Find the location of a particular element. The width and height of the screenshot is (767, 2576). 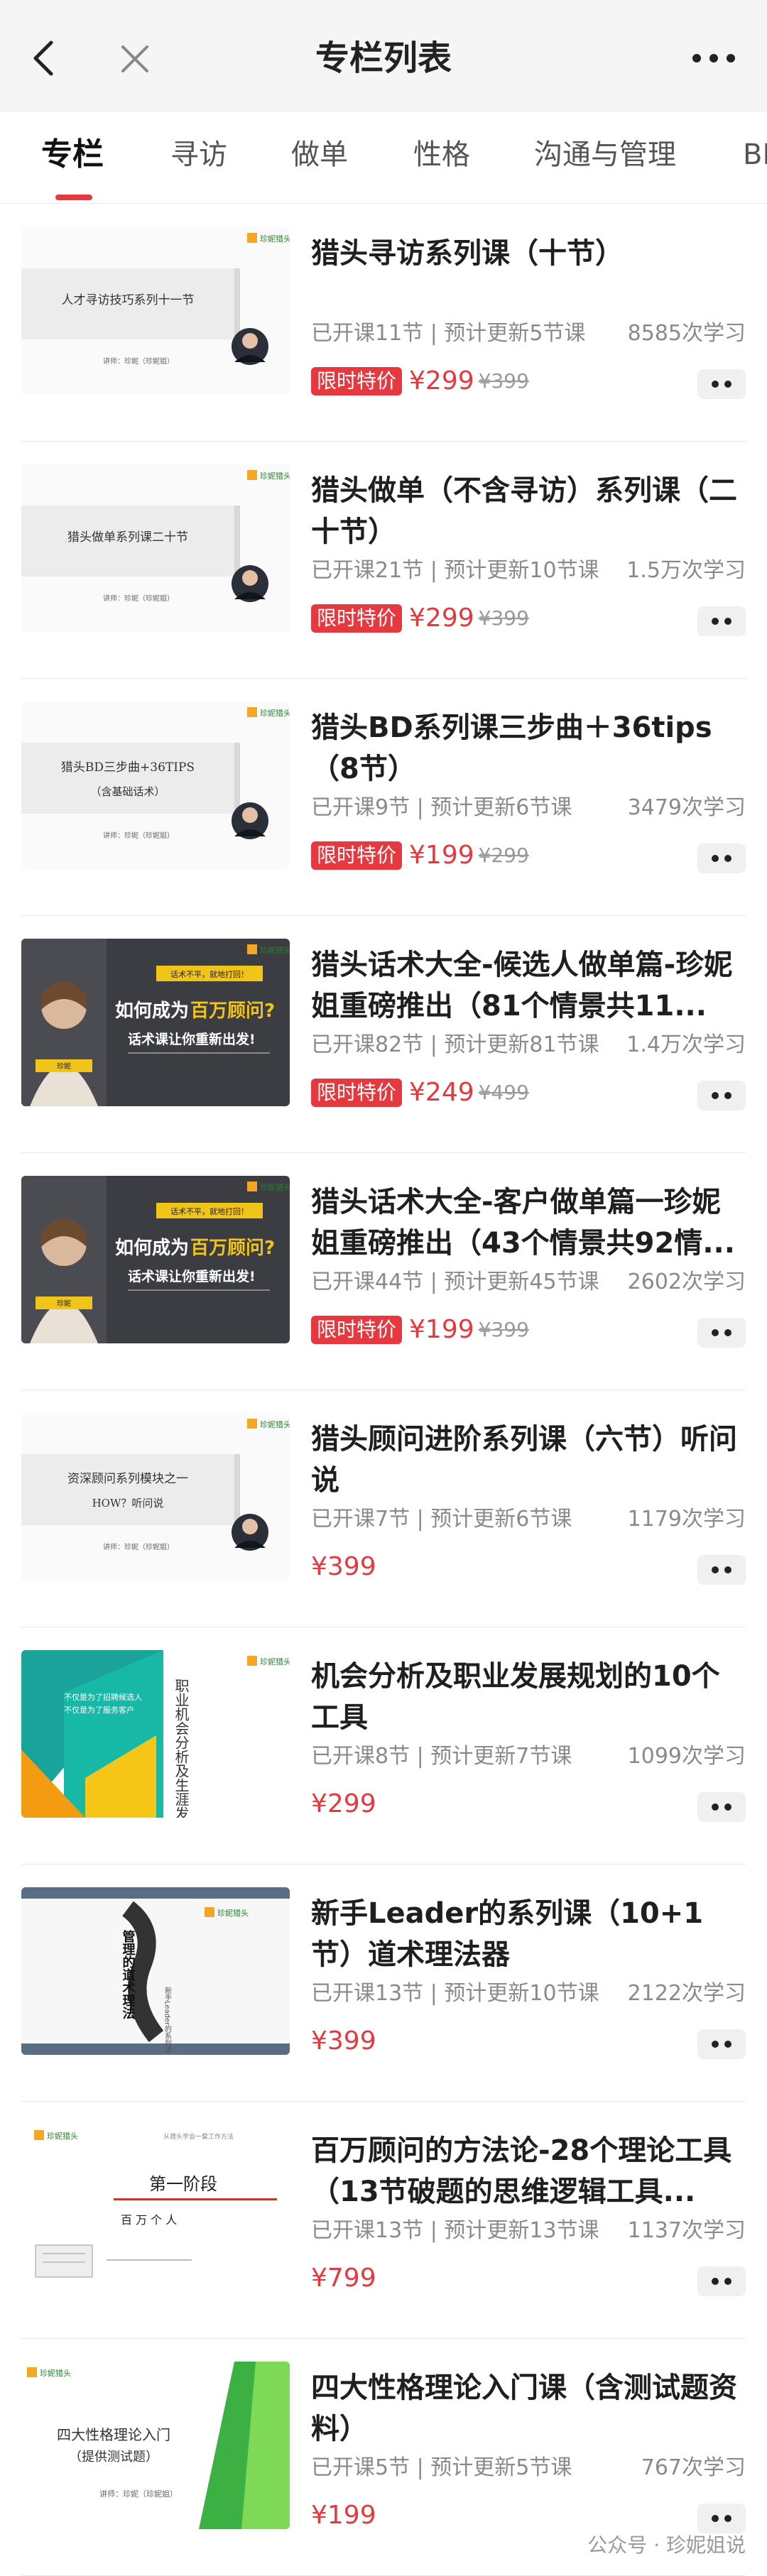

tab-communication: 沟通与管理 is located at coordinates (605, 155).